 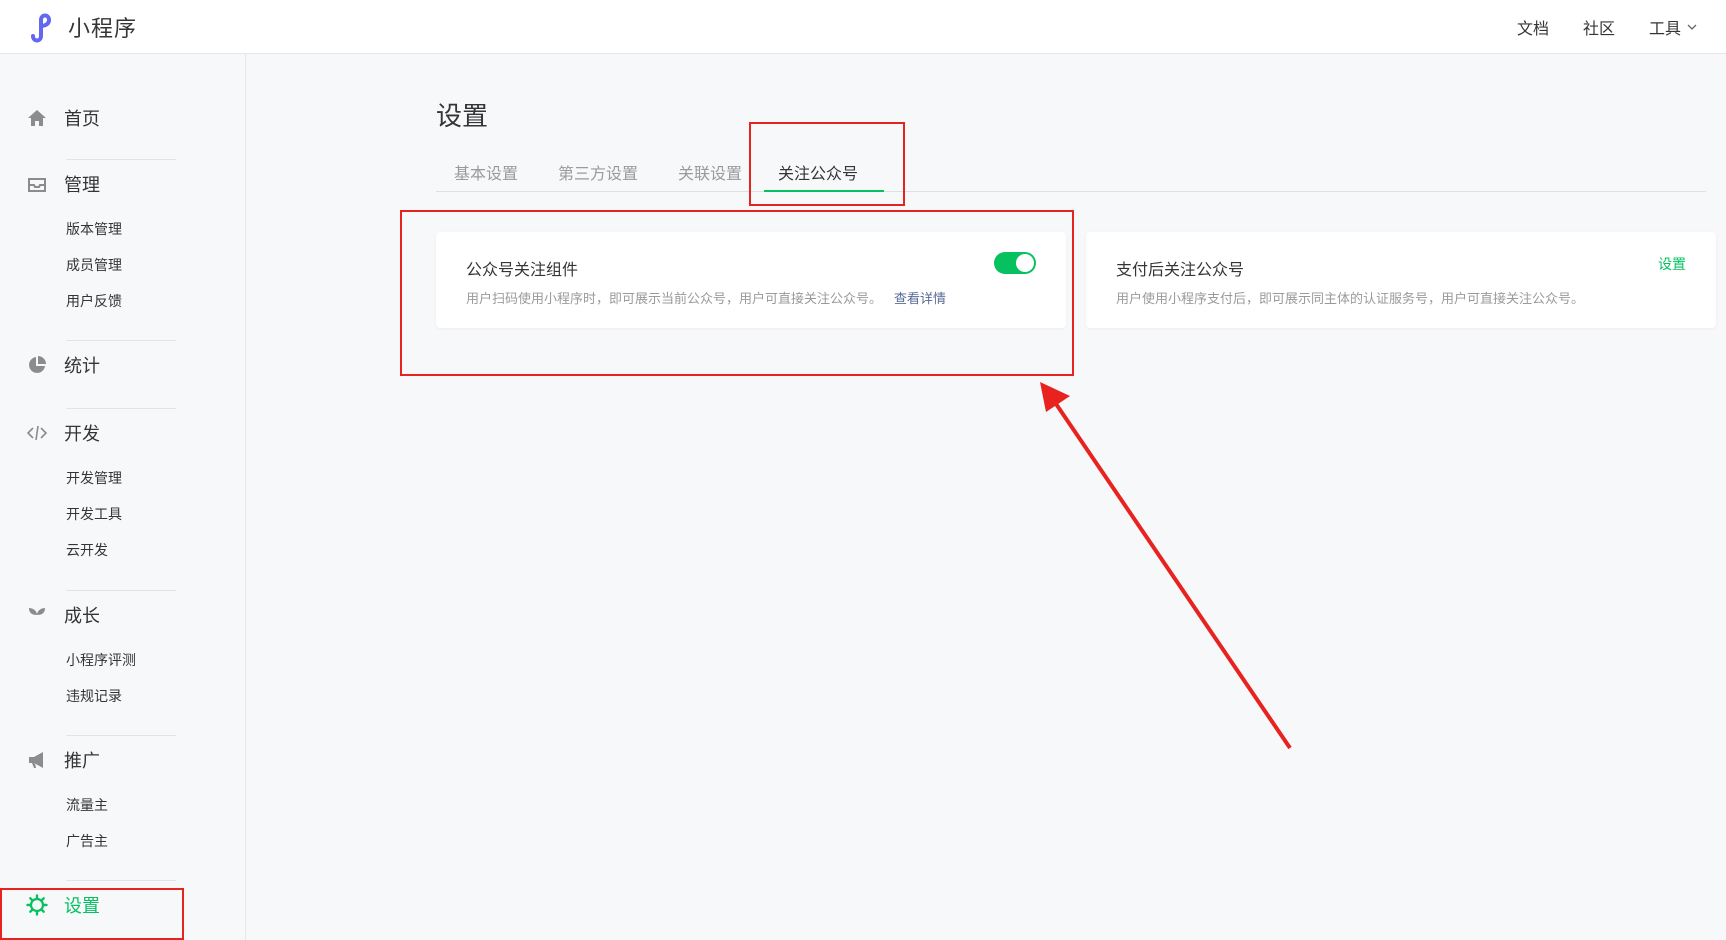 I want to click on sidebar-sublist-growth: 小程序评测 违规记录, so click(x=101, y=679).